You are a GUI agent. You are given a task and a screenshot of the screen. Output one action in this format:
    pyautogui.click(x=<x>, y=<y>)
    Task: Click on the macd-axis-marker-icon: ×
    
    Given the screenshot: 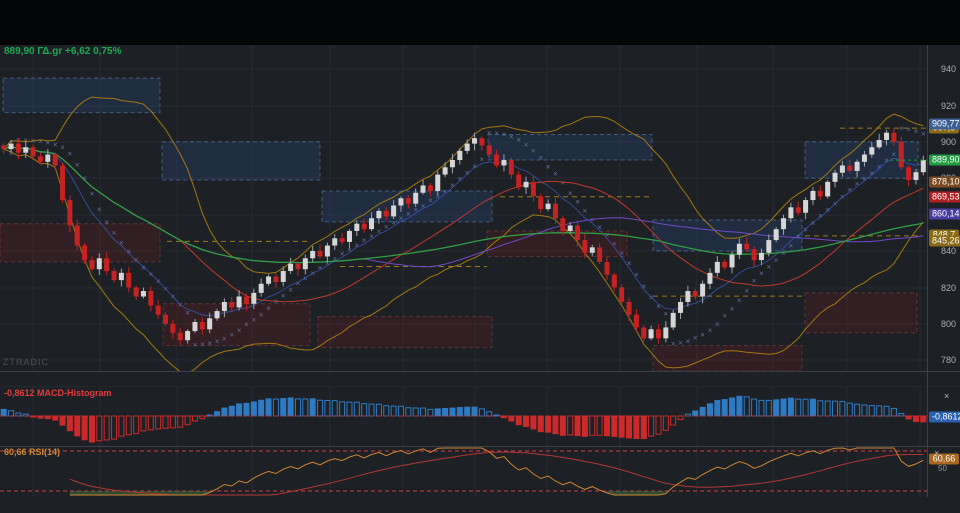 What is the action you would take?
    pyautogui.click(x=946, y=396)
    